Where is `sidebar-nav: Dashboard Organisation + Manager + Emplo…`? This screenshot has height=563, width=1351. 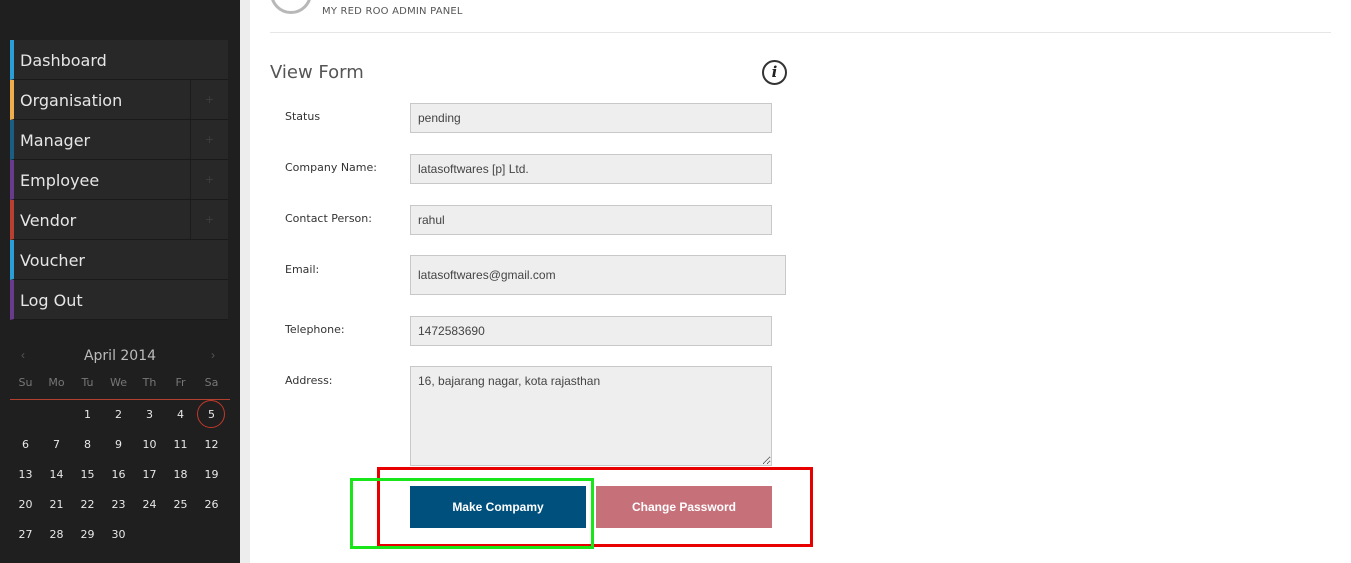 sidebar-nav: Dashboard Organisation + Manager + Emplo… is located at coordinates (119, 180).